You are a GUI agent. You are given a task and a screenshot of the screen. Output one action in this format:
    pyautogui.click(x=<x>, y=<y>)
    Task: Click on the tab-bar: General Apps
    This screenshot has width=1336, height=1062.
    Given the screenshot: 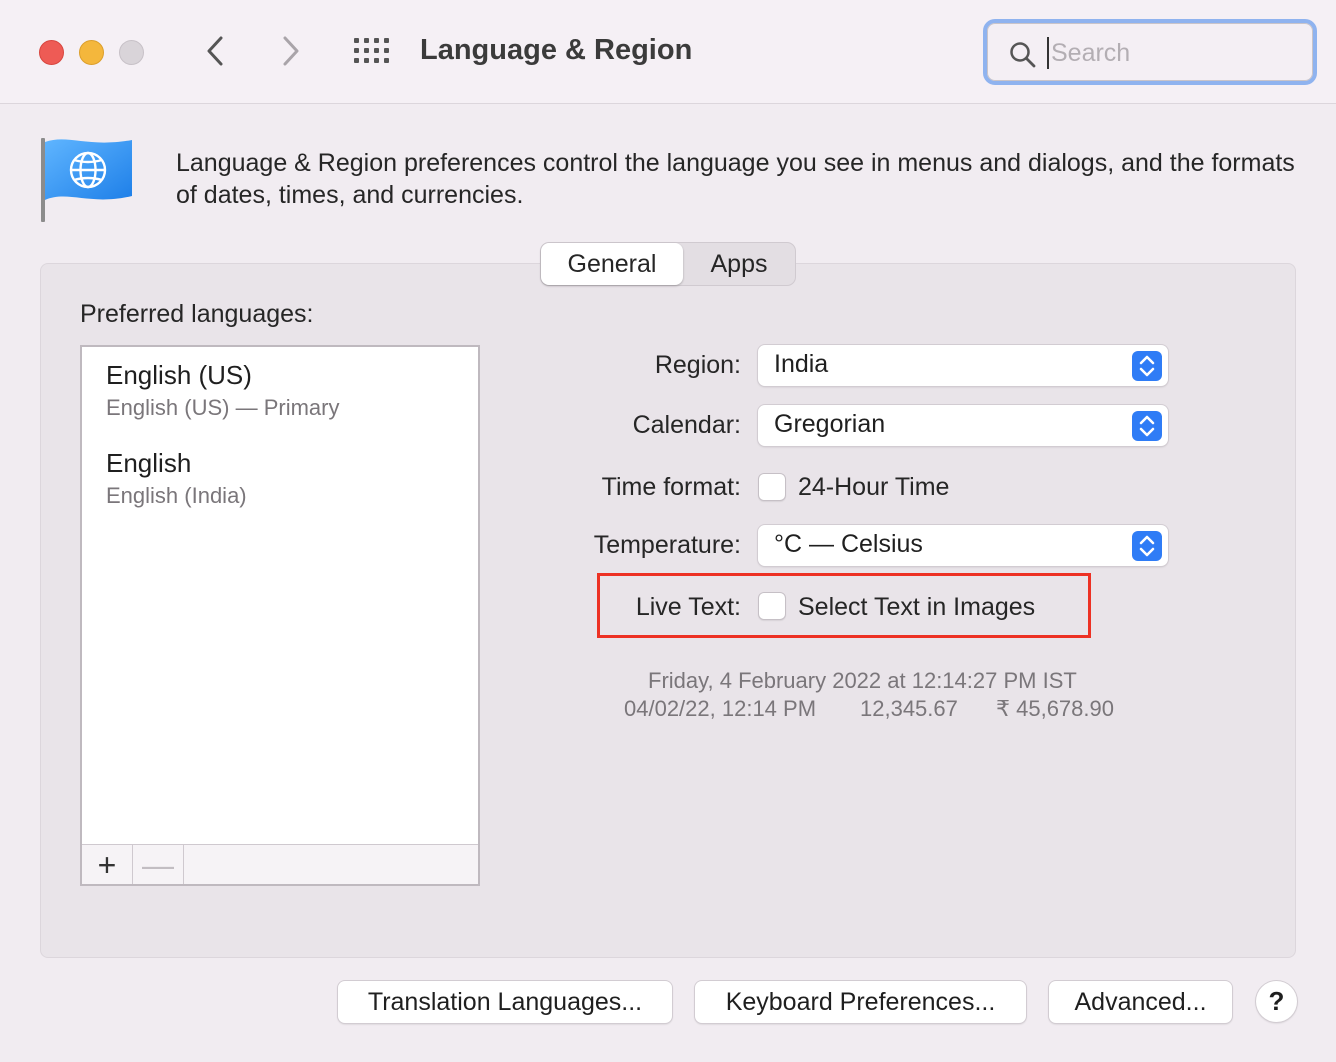 What is the action you would take?
    pyautogui.click(x=668, y=264)
    